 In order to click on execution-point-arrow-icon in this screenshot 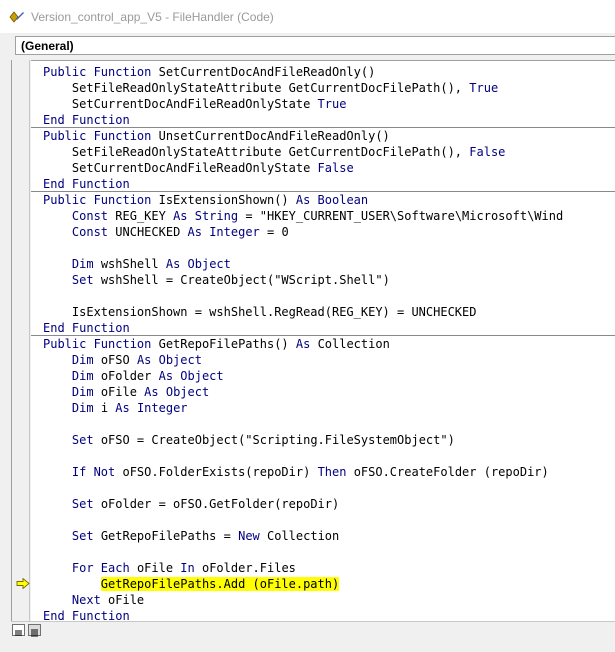, I will do `click(23, 583)`.